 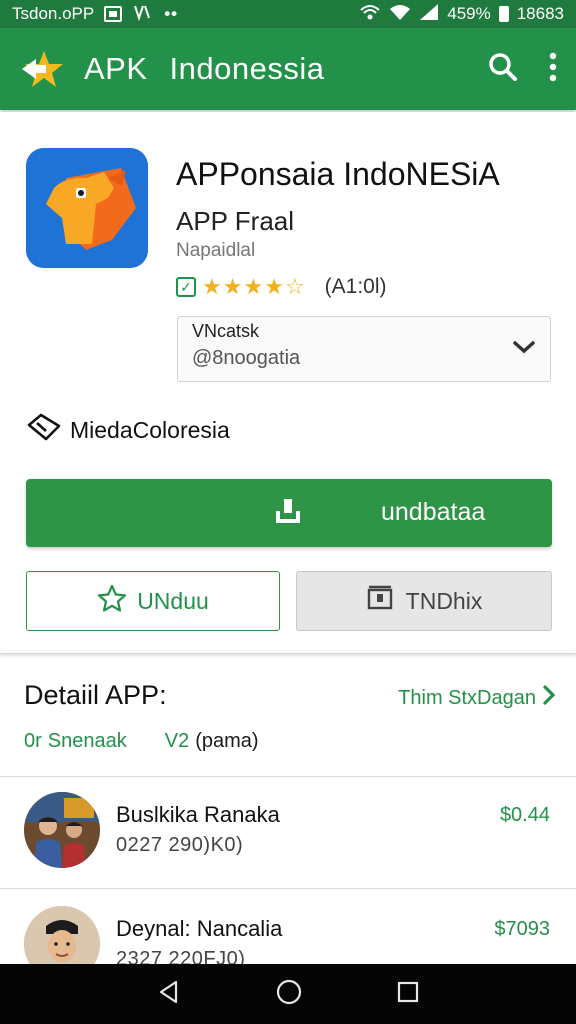 What do you see at coordinates (288, 834) in the screenshot?
I see `list-item: Buslkika Ranaka 0227 290)K0) $0.44` at bounding box center [288, 834].